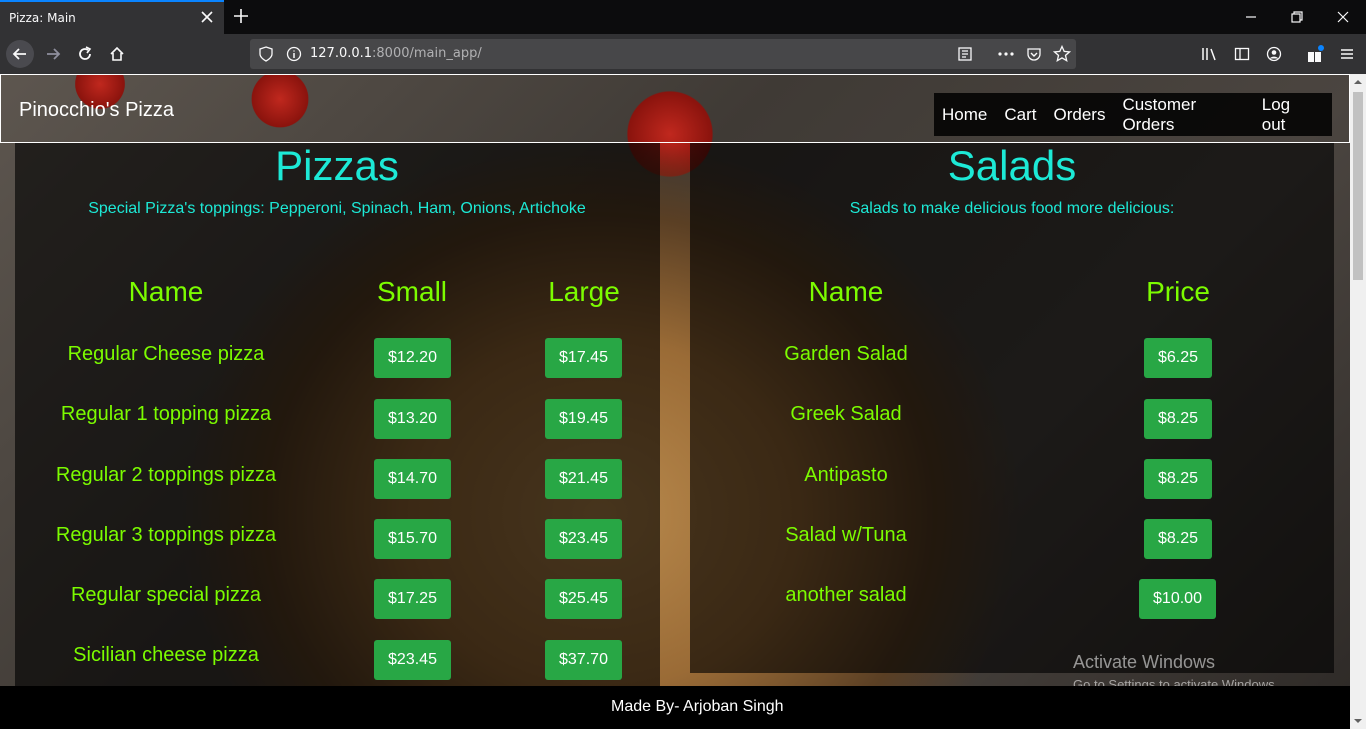 This screenshot has height=729, width=1366. What do you see at coordinates (1297, 17) in the screenshot?
I see `restore-icon` at bounding box center [1297, 17].